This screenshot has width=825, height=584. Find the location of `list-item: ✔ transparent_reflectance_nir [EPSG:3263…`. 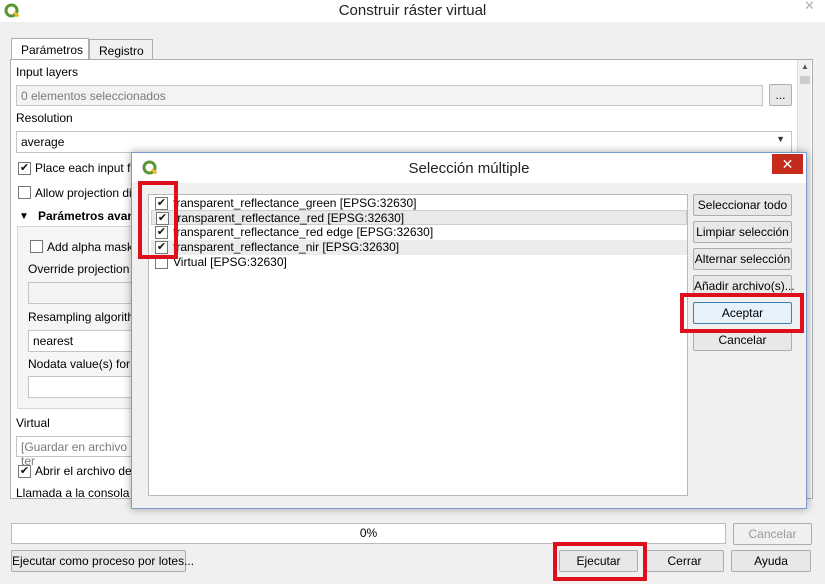

list-item: ✔ transparent_reflectance_nir [EPSG:3263… is located at coordinates (419, 247).